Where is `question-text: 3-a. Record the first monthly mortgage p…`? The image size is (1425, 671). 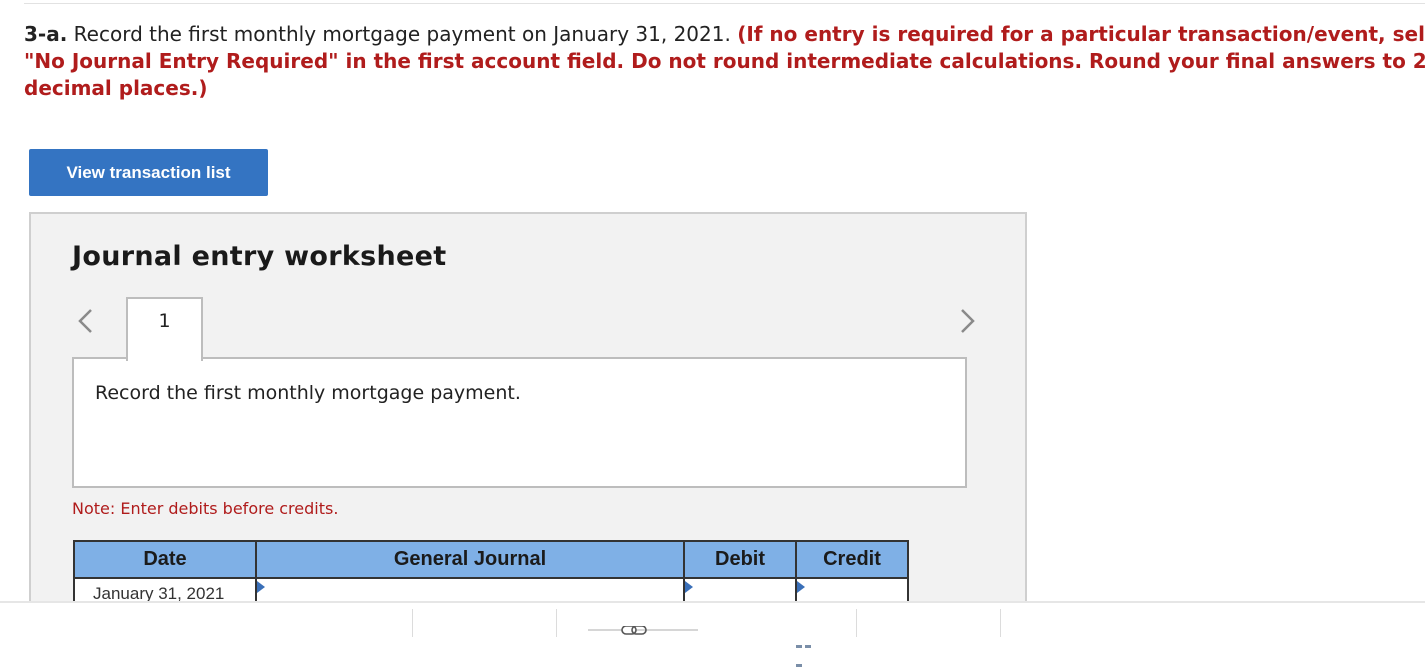 question-text: 3-a. Record the first monthly mortgage p… is located at coordinates (724, 61).